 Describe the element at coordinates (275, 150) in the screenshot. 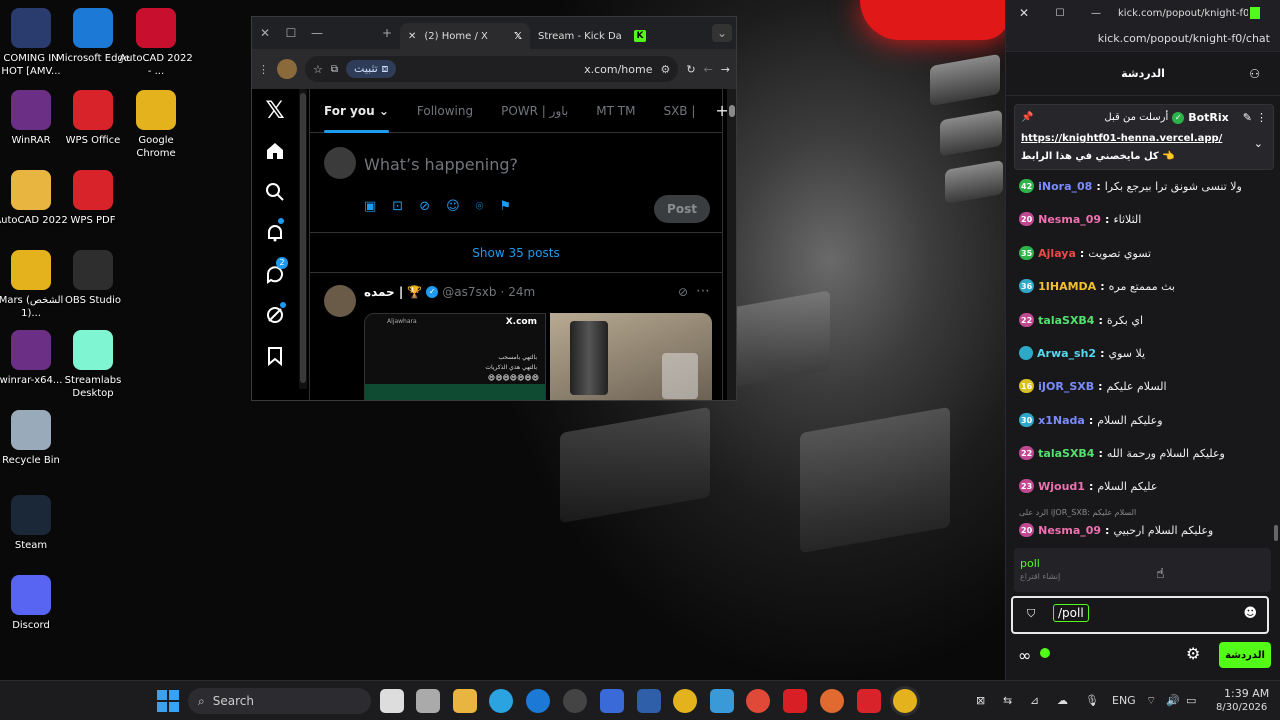

I see `home-icon` at that location.